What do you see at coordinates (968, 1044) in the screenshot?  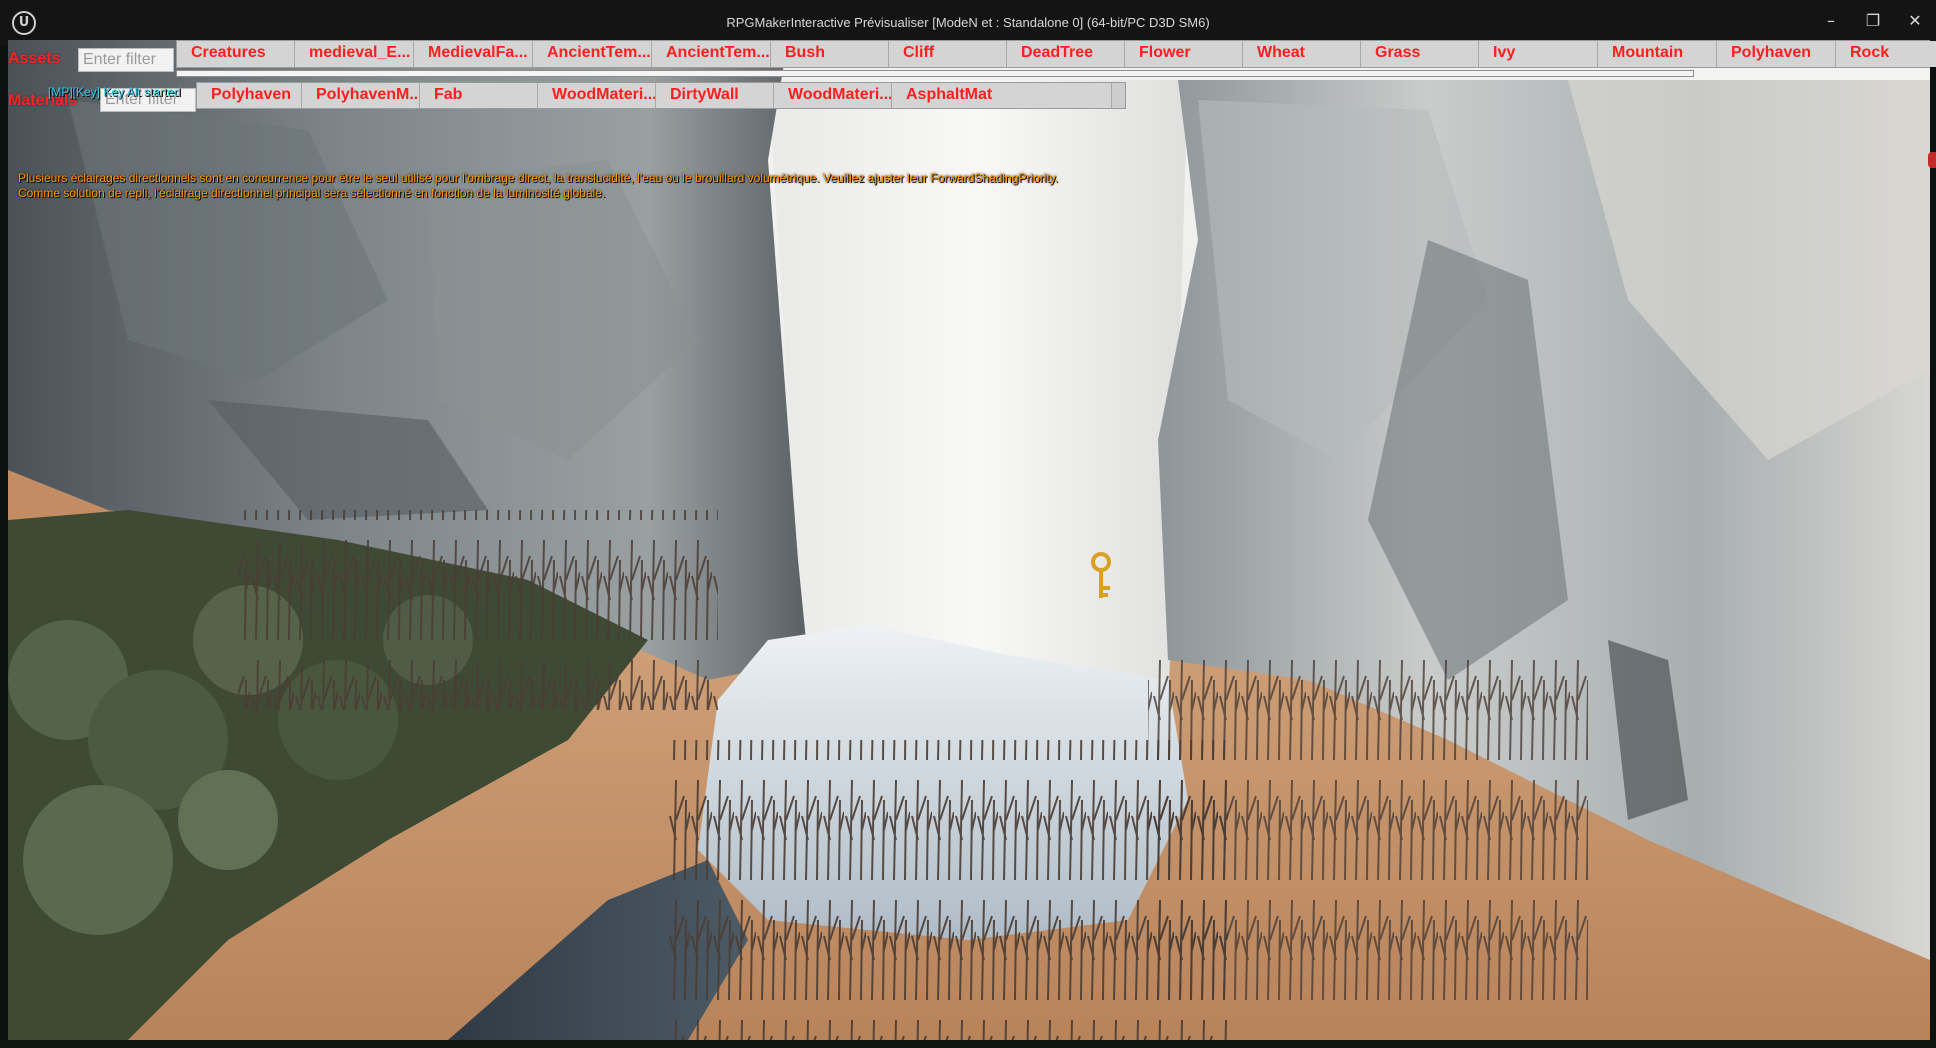 I see `bottom-strip` at bounding box center [968, 1044].